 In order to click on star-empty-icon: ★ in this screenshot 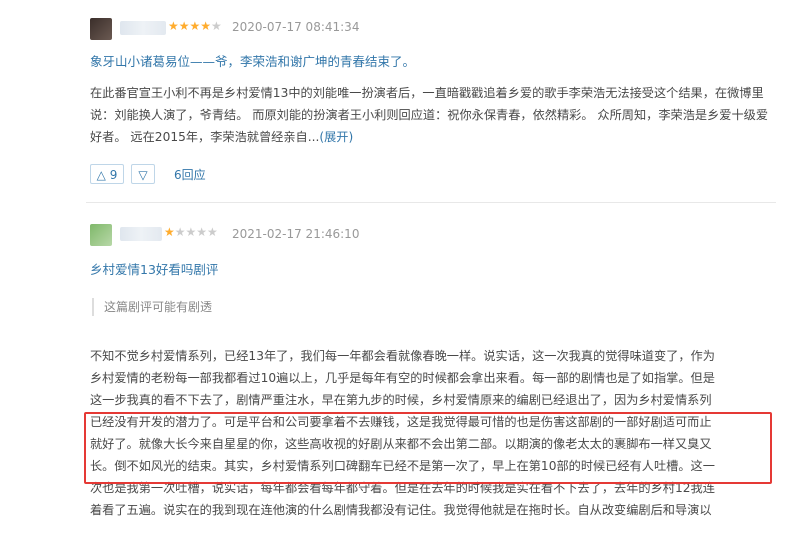, I will do `click(216, 26)`.